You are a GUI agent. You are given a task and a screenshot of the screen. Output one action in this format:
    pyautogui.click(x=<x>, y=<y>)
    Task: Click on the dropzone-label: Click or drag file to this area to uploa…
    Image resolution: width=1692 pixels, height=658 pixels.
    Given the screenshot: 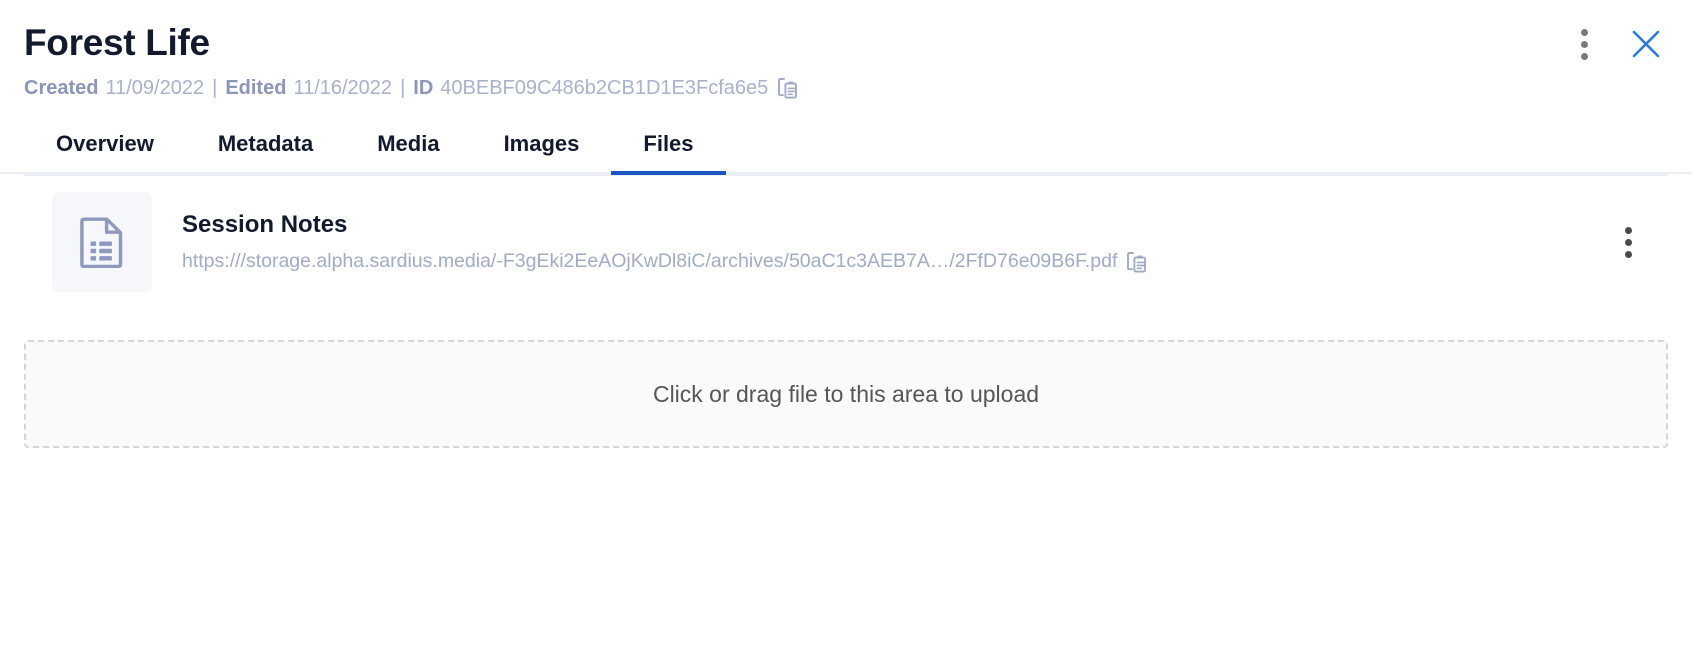 What is the action you would take?
    pyautogui.click(x=846, y=393)
    